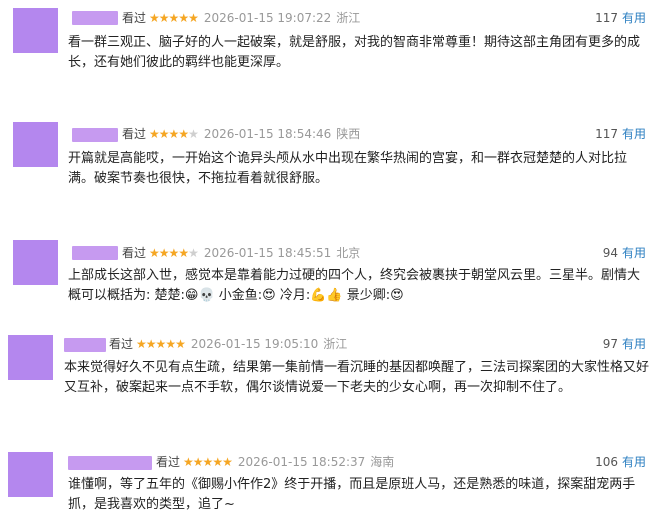  I want to click on useful-vote: 106 有用, so click(620, 462).